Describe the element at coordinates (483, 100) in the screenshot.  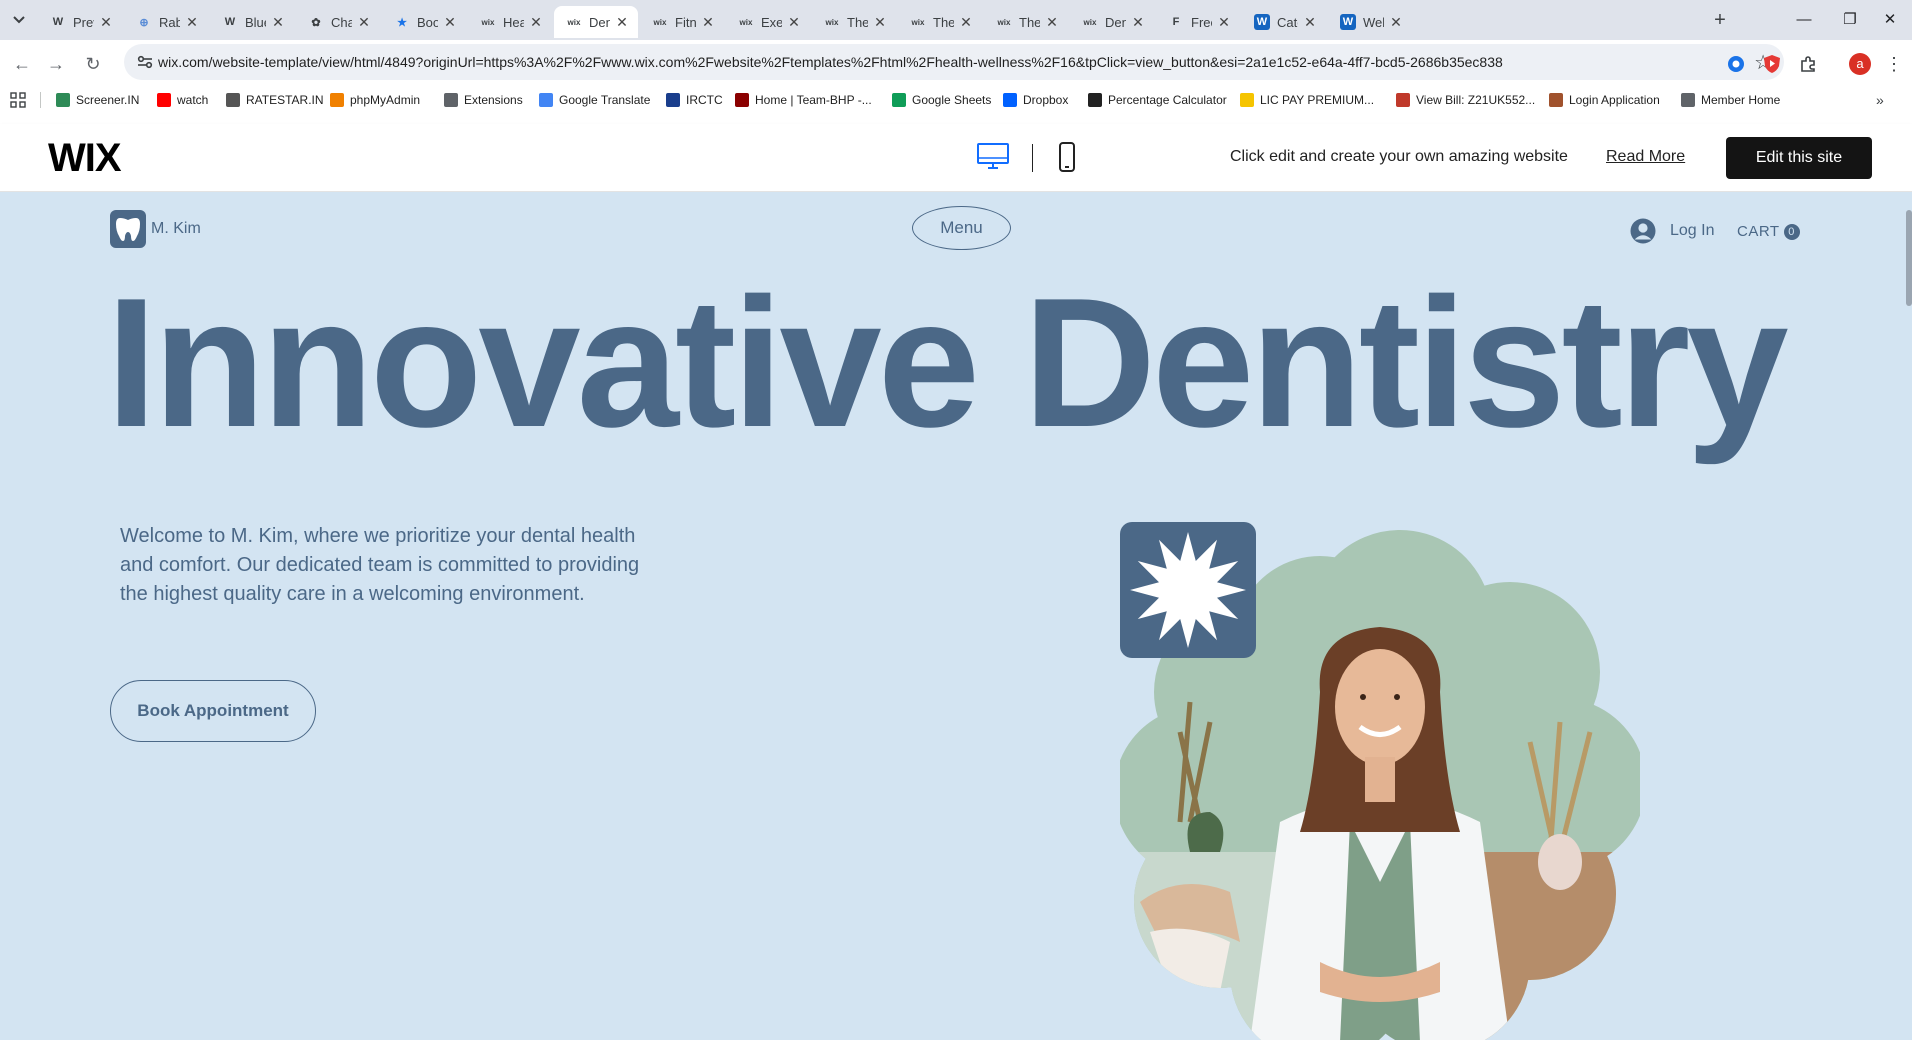
I see `bookmark-item: Extensions` at that location.